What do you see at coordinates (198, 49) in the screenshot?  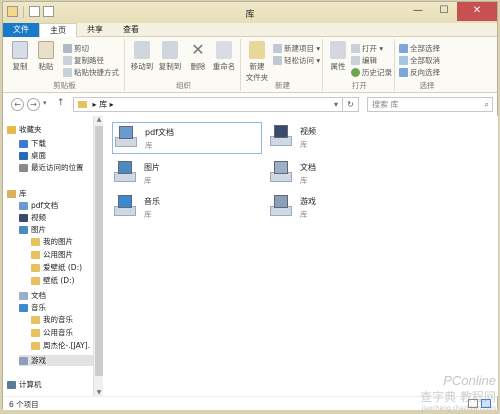 I see `delete-icon: ✕` at bounding box center [198, 49].